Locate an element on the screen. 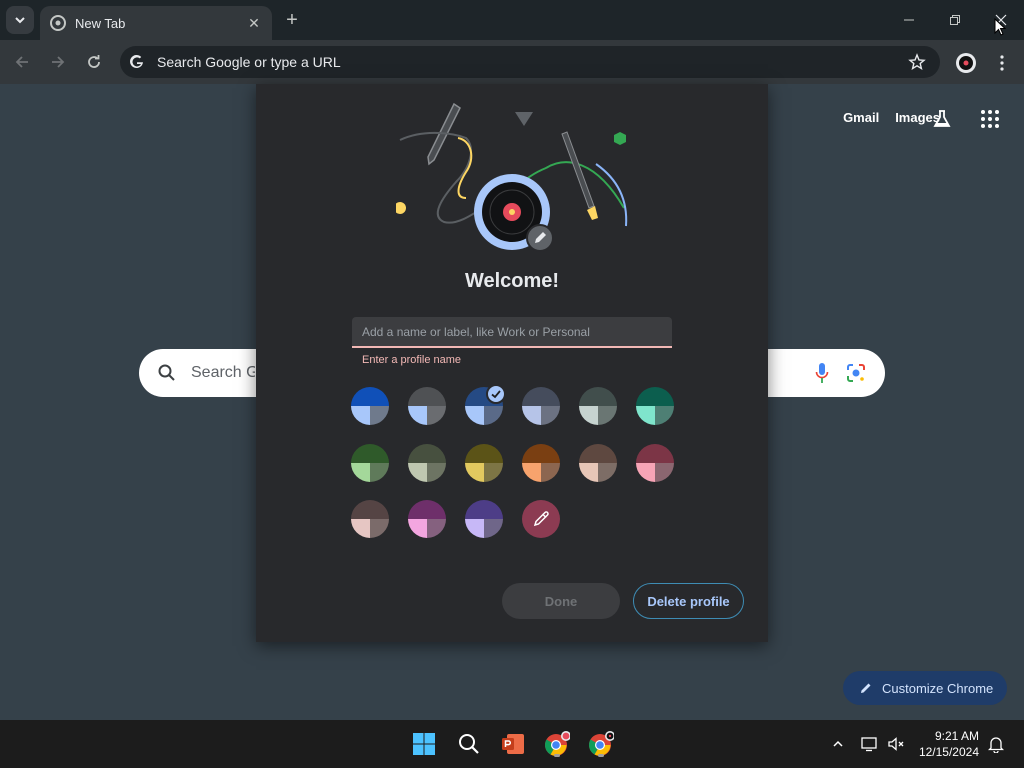 This screenshot has height=768, width=1024. forward-arrow-icon is located at coordinates (58, 62).